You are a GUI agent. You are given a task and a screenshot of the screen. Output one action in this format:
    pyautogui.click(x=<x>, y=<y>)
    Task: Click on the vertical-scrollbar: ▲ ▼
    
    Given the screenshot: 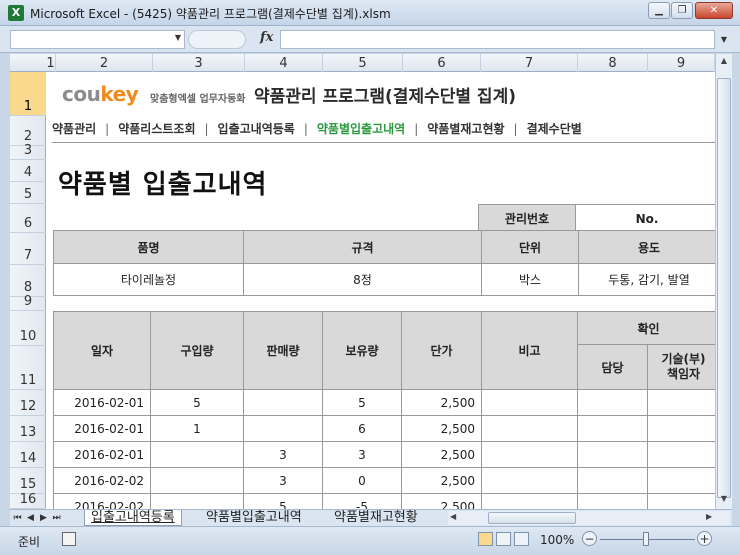 What is the action you would take?
    pyautogui.click(x=723, y=281)
    